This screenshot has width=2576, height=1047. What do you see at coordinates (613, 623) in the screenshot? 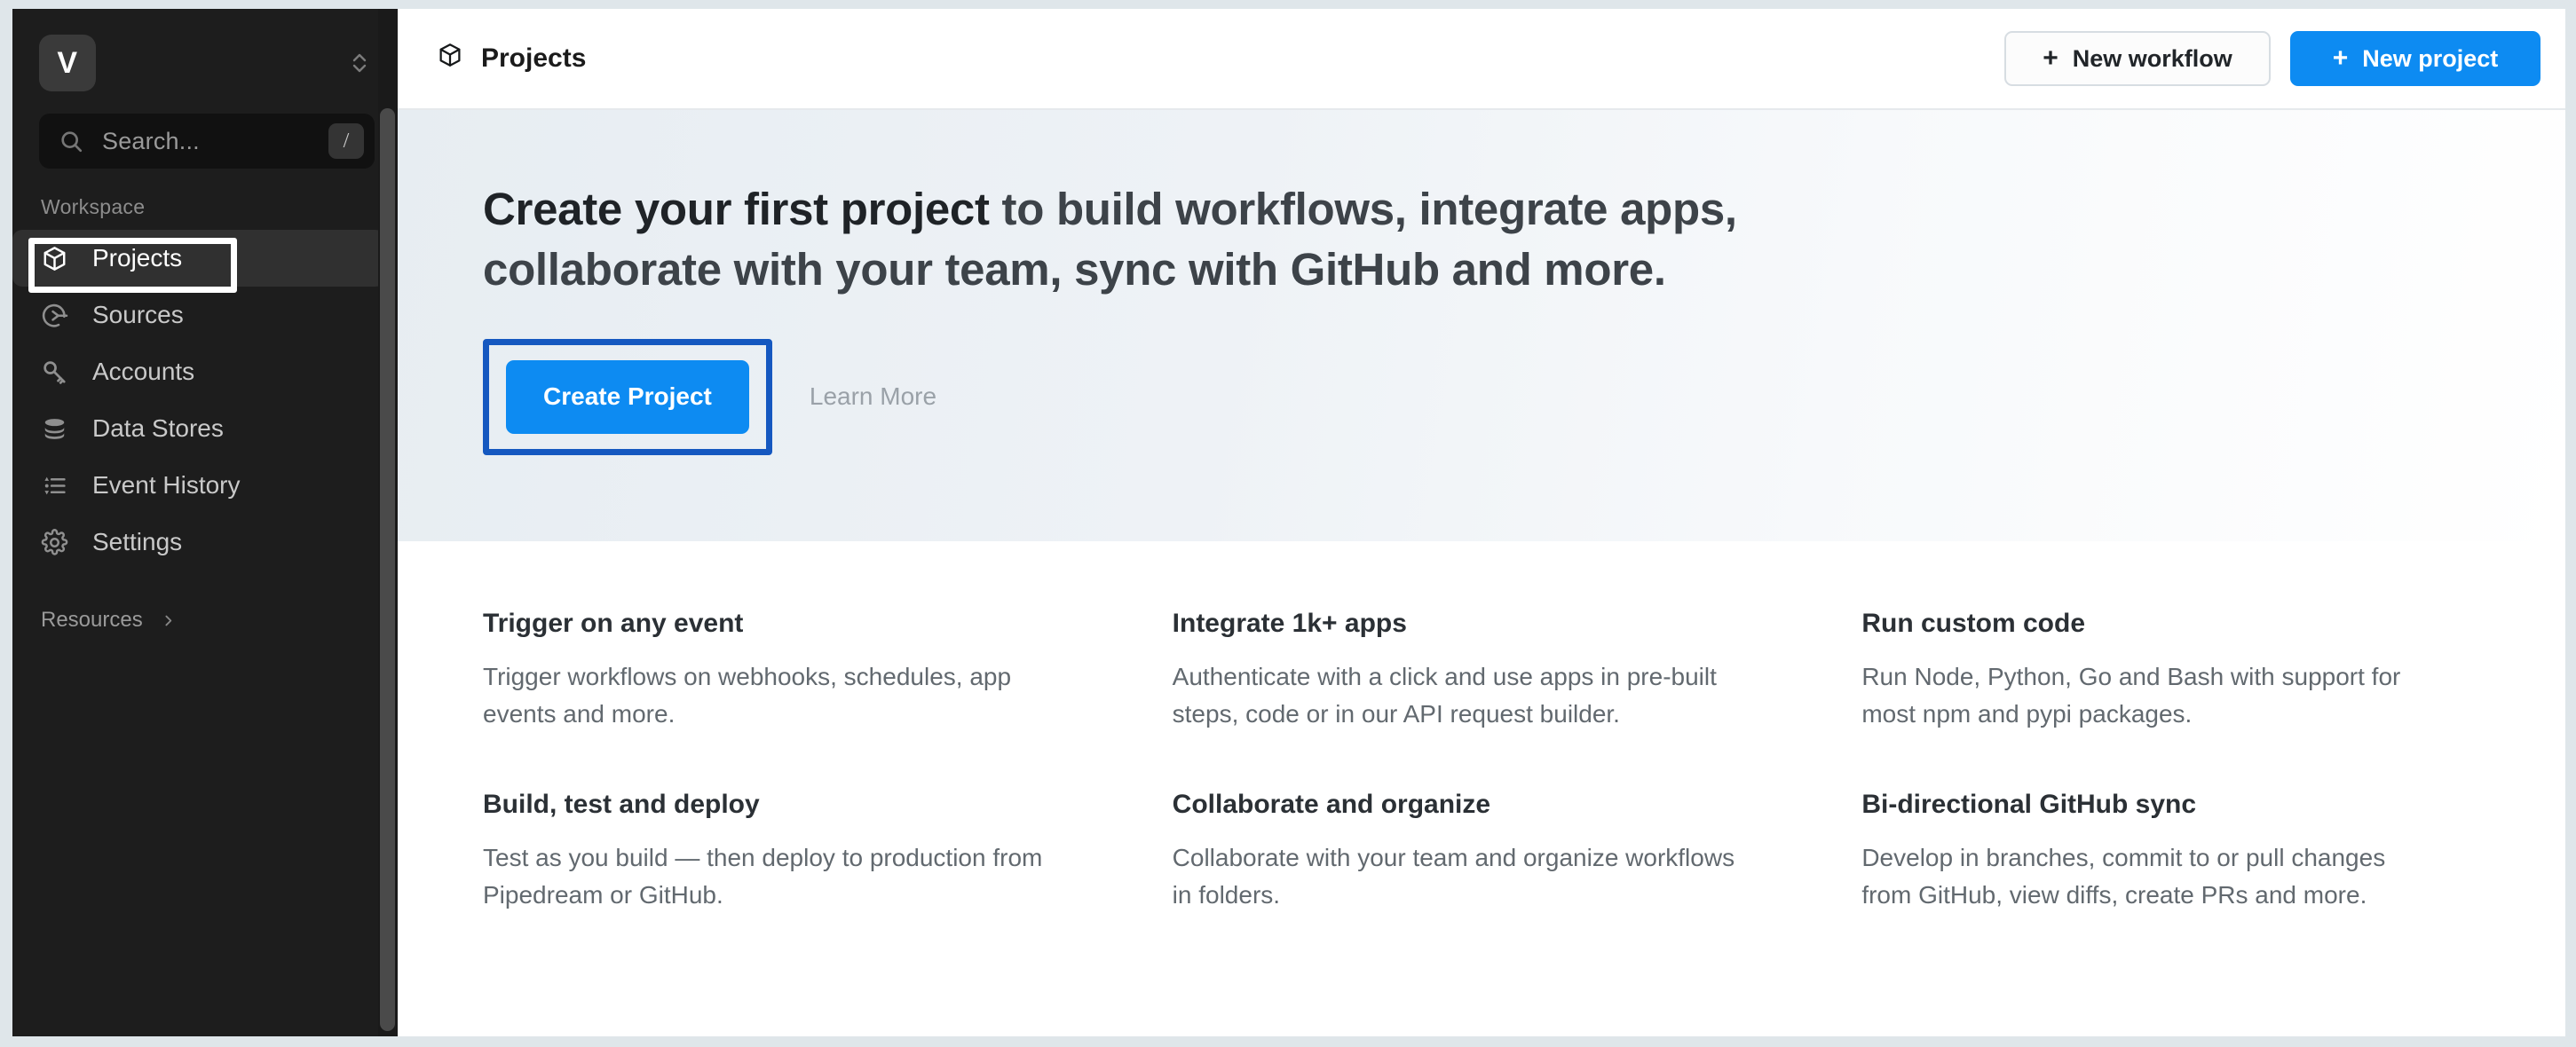
I see `feature-title: Trigger on any event` at bounding box center [613, 623].